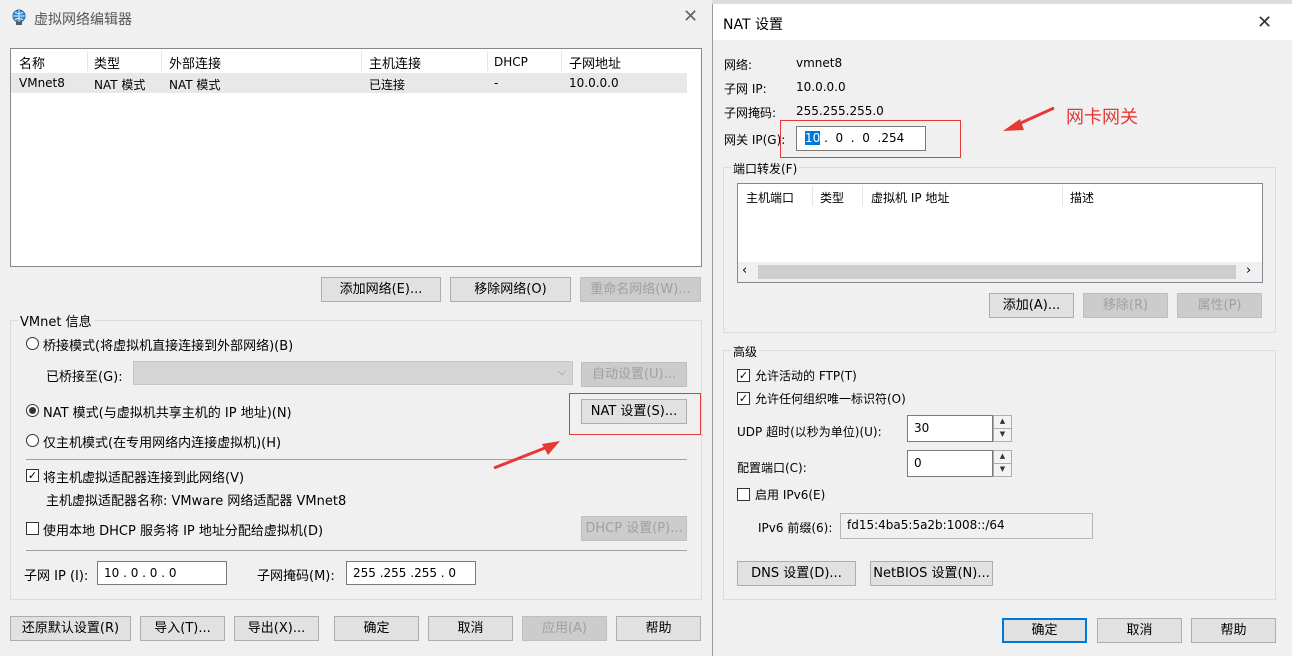 The image size is (1292, 656). I want to click on title-bar: NAT 设置 ✕, so click(1002, 22).